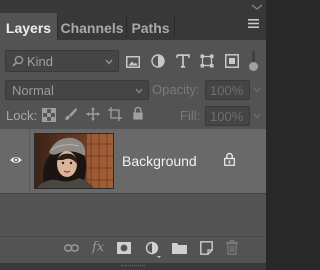 This screenshot has height=270, width=320. What do you see at coordinates (22, 115) in the screenshot?
I see `lock-label: Lock:` at bounding box center [22, 115].